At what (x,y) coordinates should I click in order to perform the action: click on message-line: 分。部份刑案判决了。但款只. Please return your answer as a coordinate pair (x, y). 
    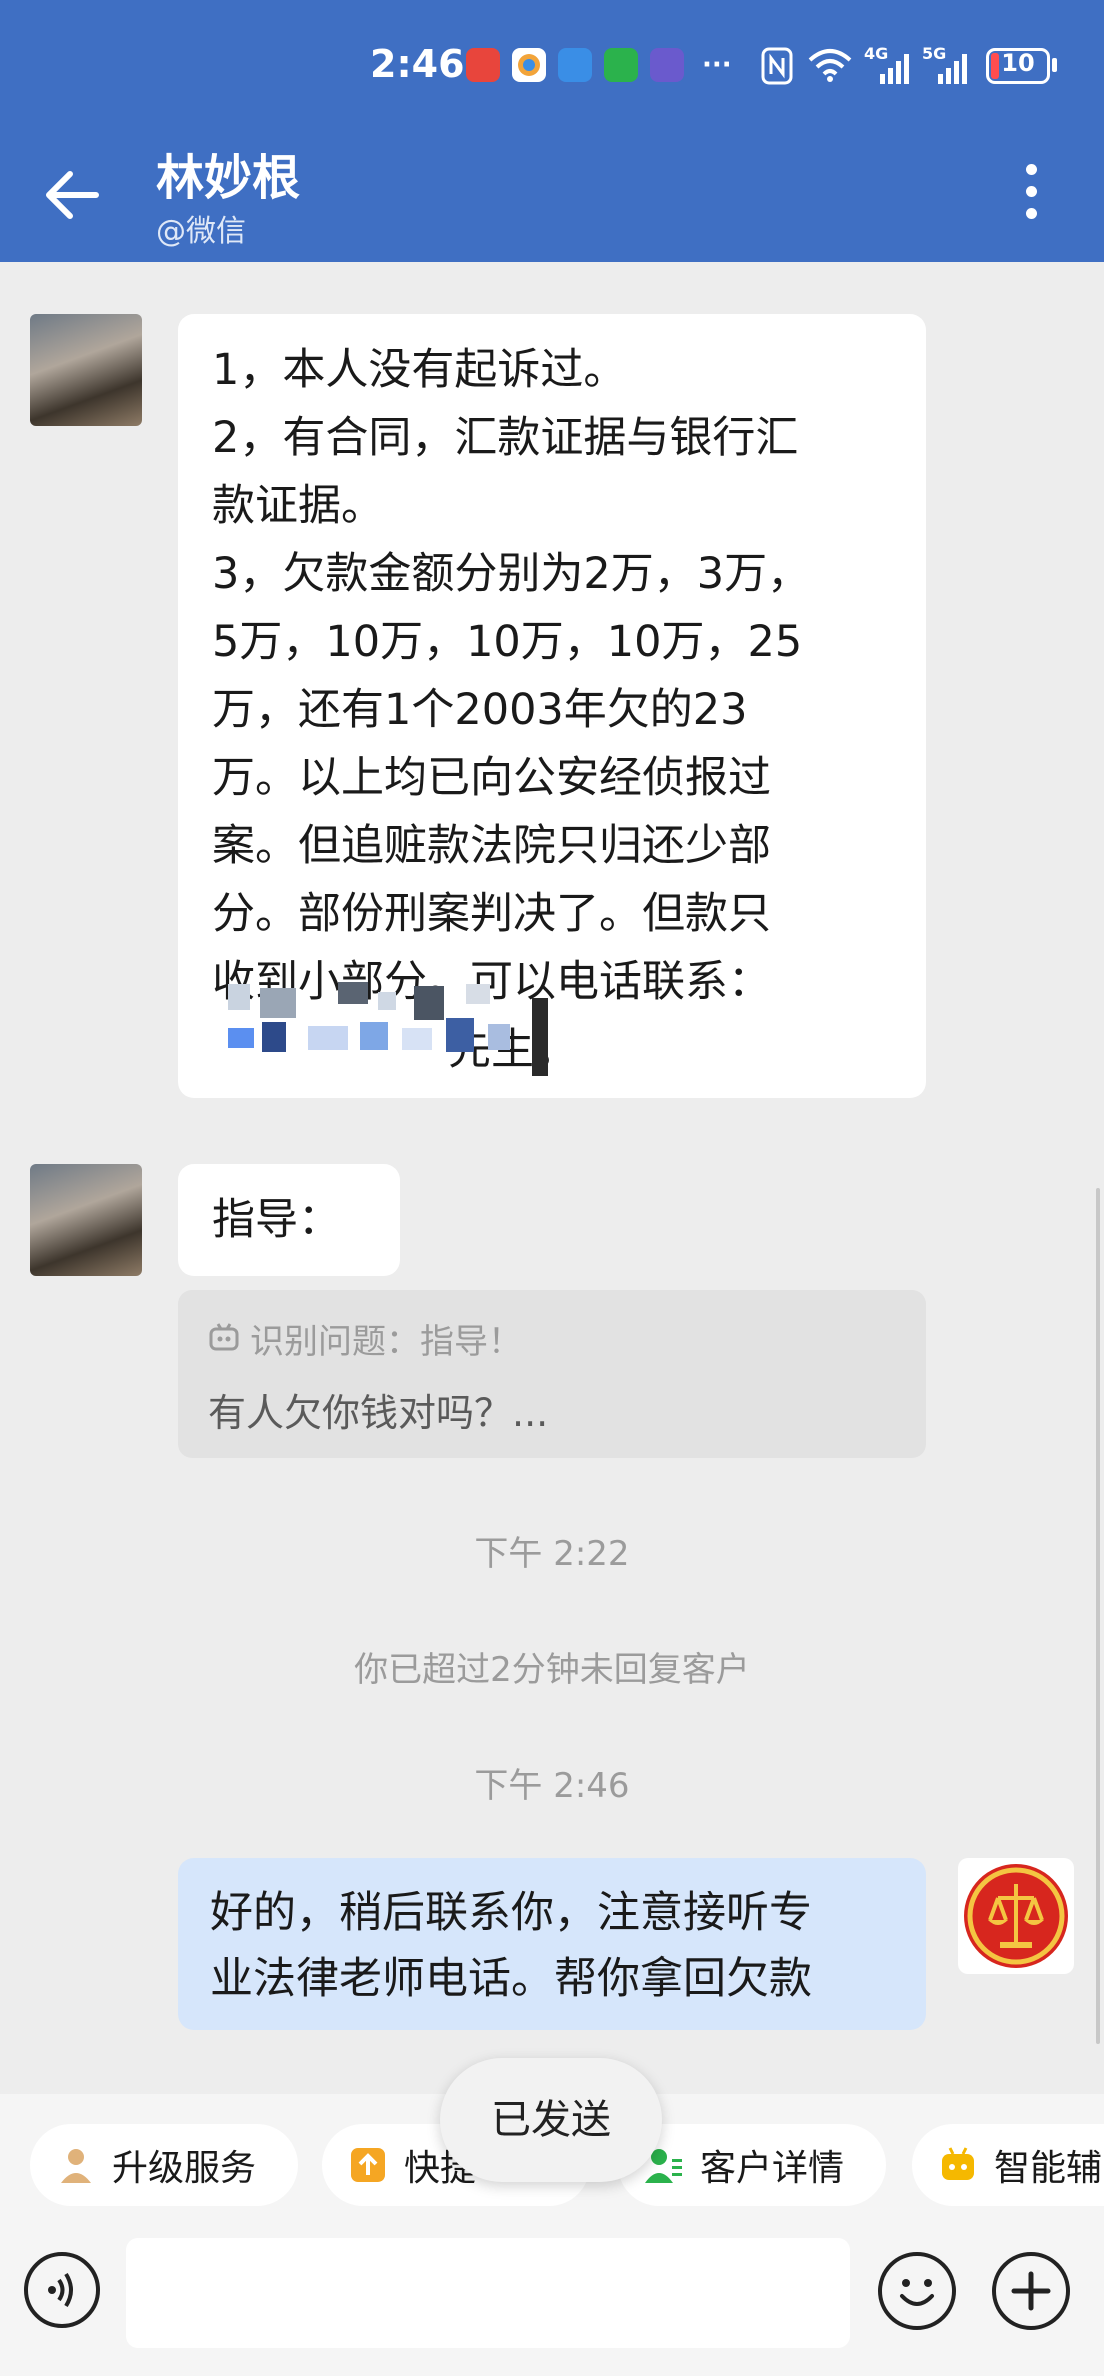
    Looking at the image, I should click on (491, 914).